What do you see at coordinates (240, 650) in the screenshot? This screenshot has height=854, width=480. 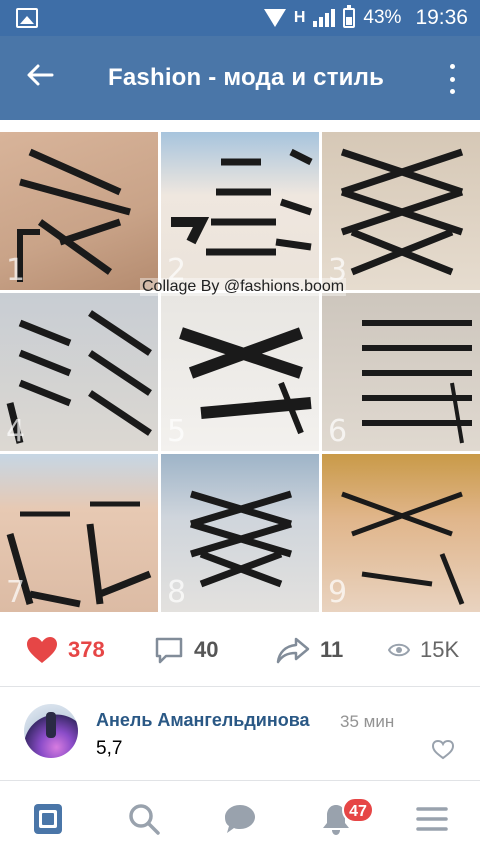 I see `post-actions: 378 40 11 15K` at bounding box center [240, 650].